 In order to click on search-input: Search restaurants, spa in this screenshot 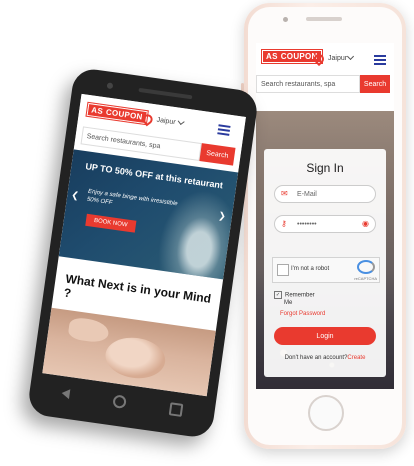, I will do `click(308, 84)`.